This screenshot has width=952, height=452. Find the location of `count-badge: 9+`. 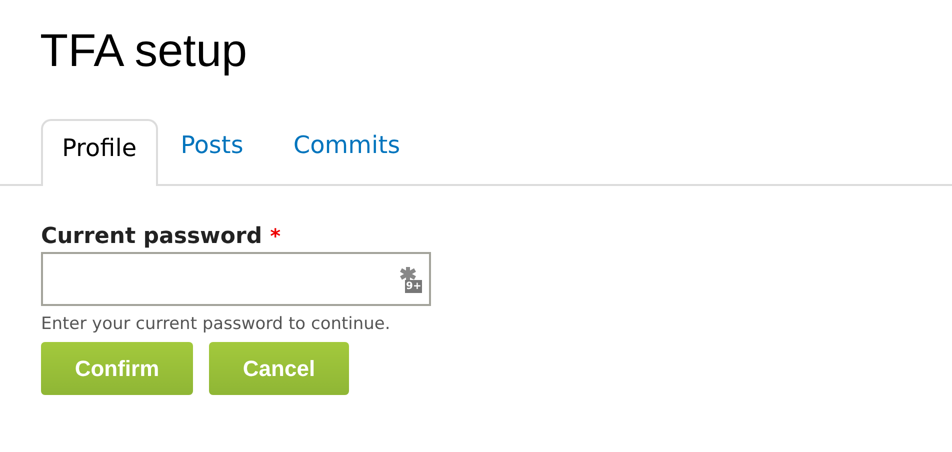

count-badge: 9+ is located at coordinates (413, 286).